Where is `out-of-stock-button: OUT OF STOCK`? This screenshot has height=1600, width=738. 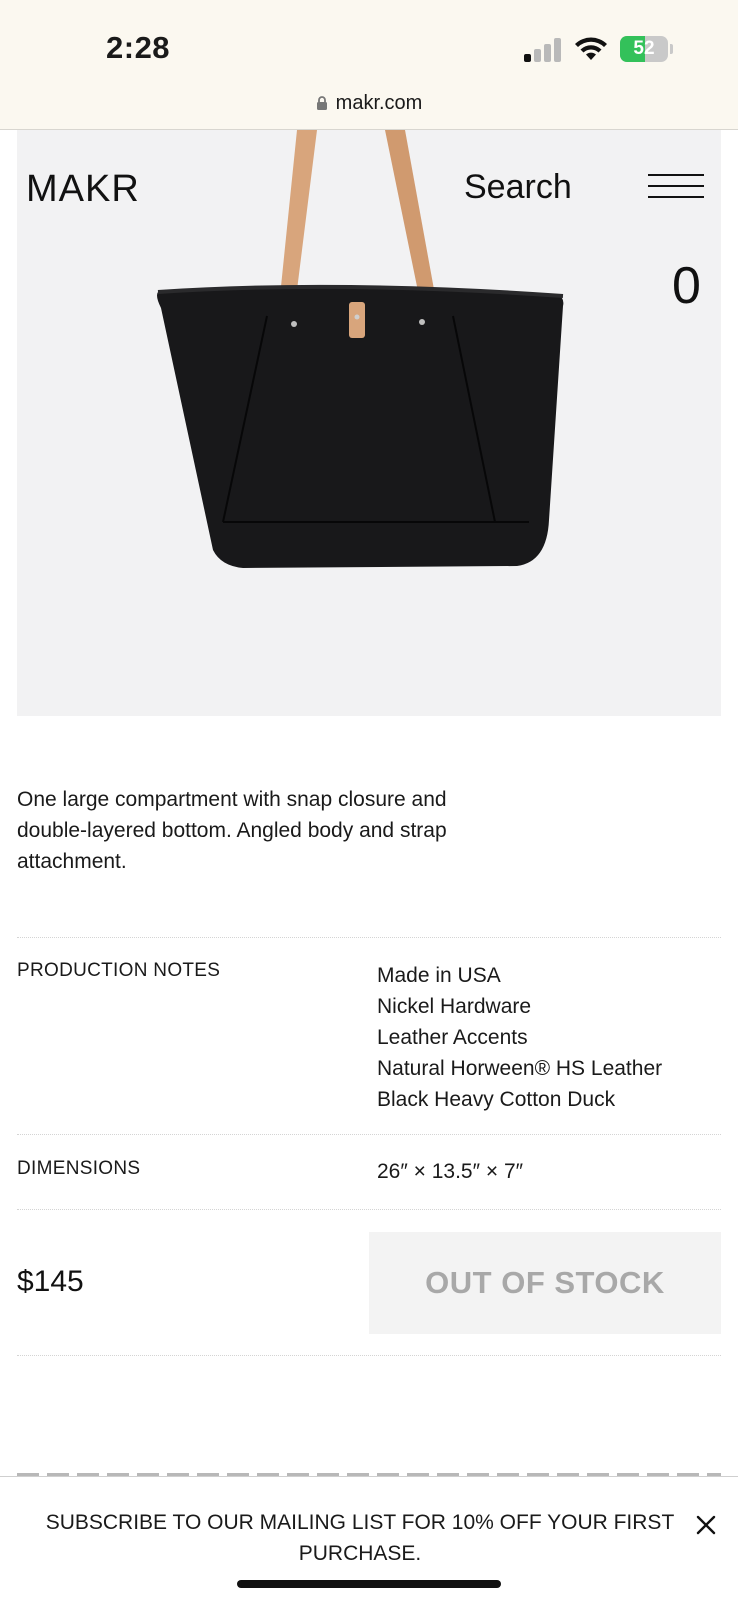 out-of-stock-button: OUT OF STOCK is located at coordinates (545, 1283).